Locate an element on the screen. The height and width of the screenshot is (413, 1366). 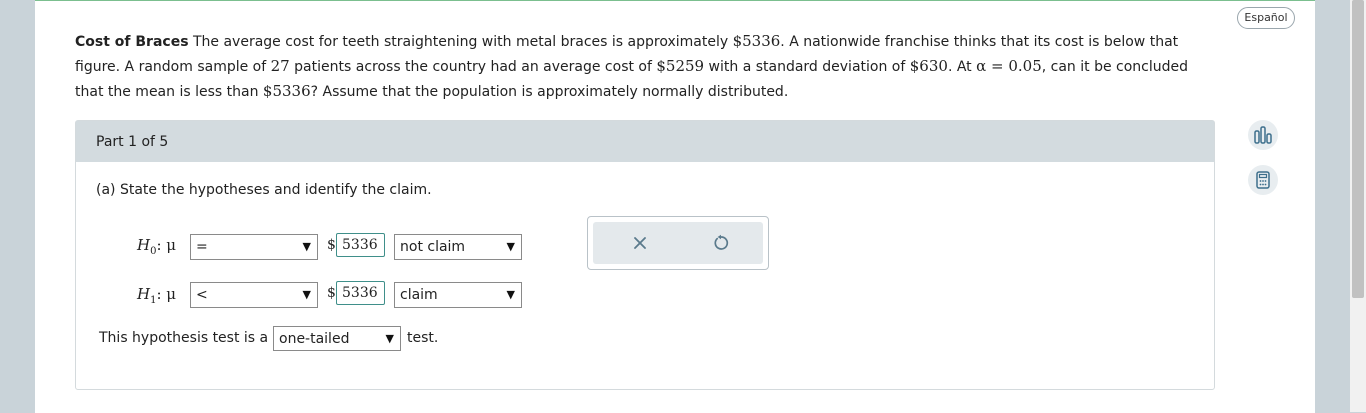
part-header: Part 1 of 5 is located at coordinates (645, 141).